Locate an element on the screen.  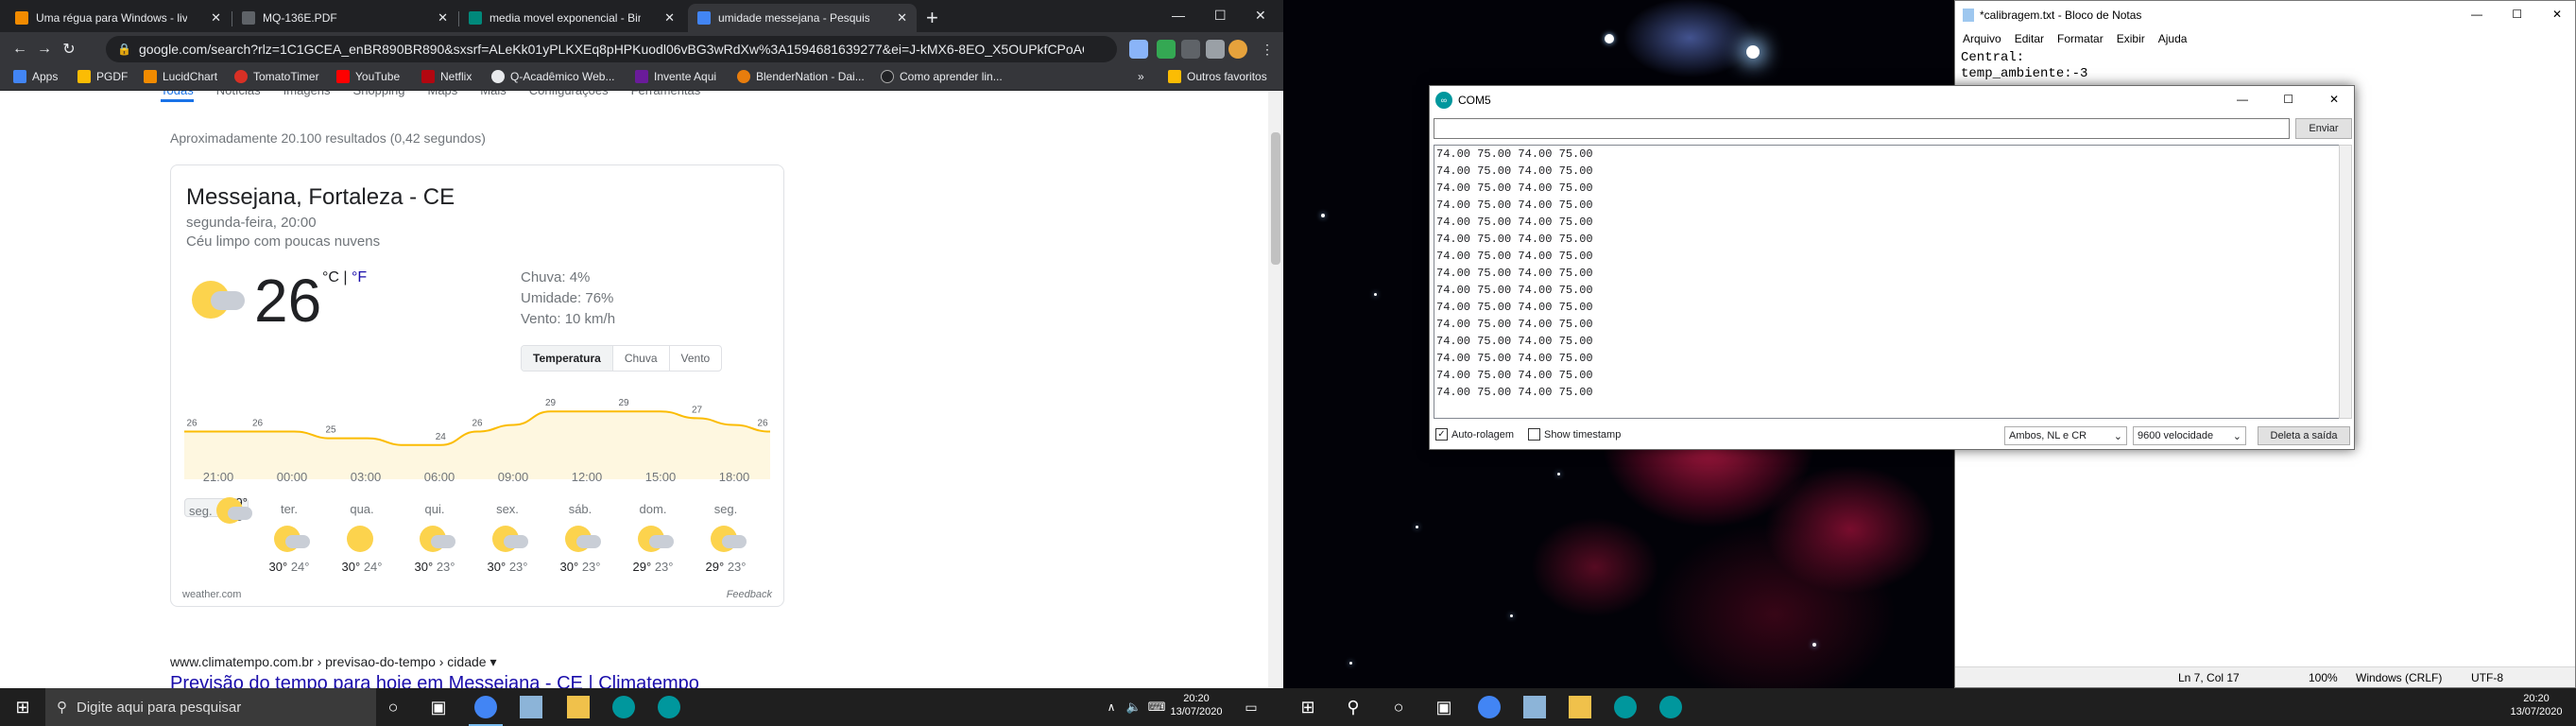
feedback-link: Feedback is located at coordinates (749, 594).